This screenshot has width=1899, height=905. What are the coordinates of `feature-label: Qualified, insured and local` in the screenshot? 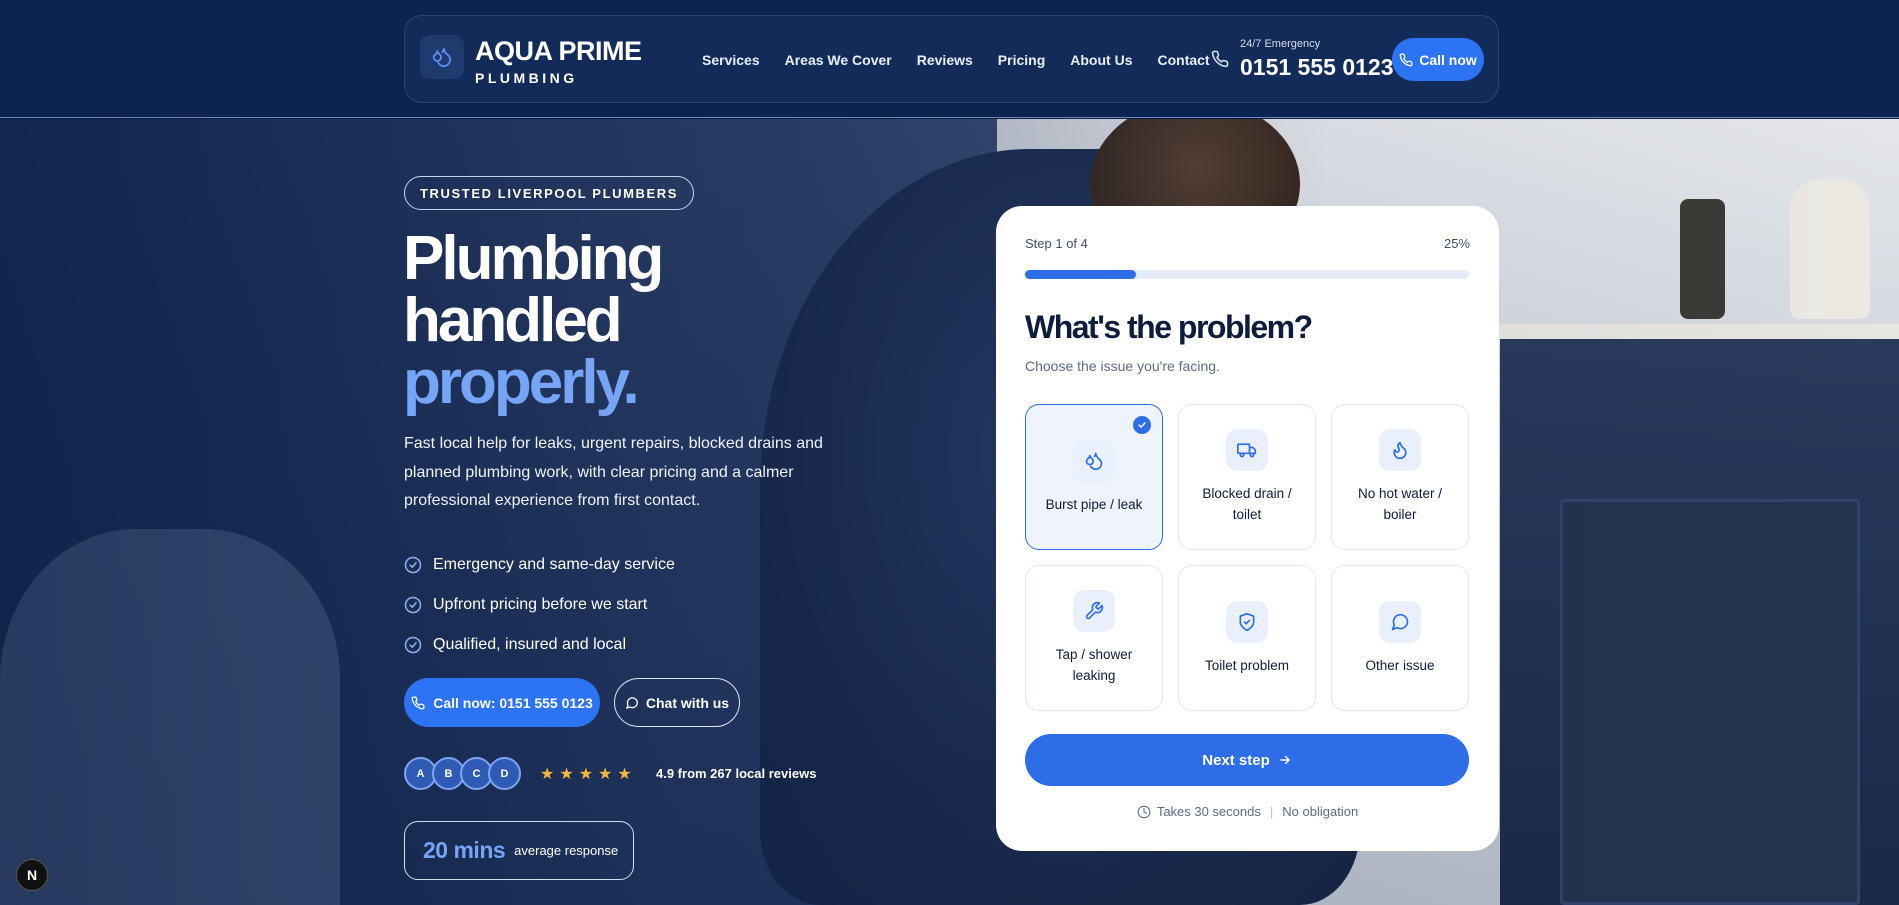 It's located at (530, 644).